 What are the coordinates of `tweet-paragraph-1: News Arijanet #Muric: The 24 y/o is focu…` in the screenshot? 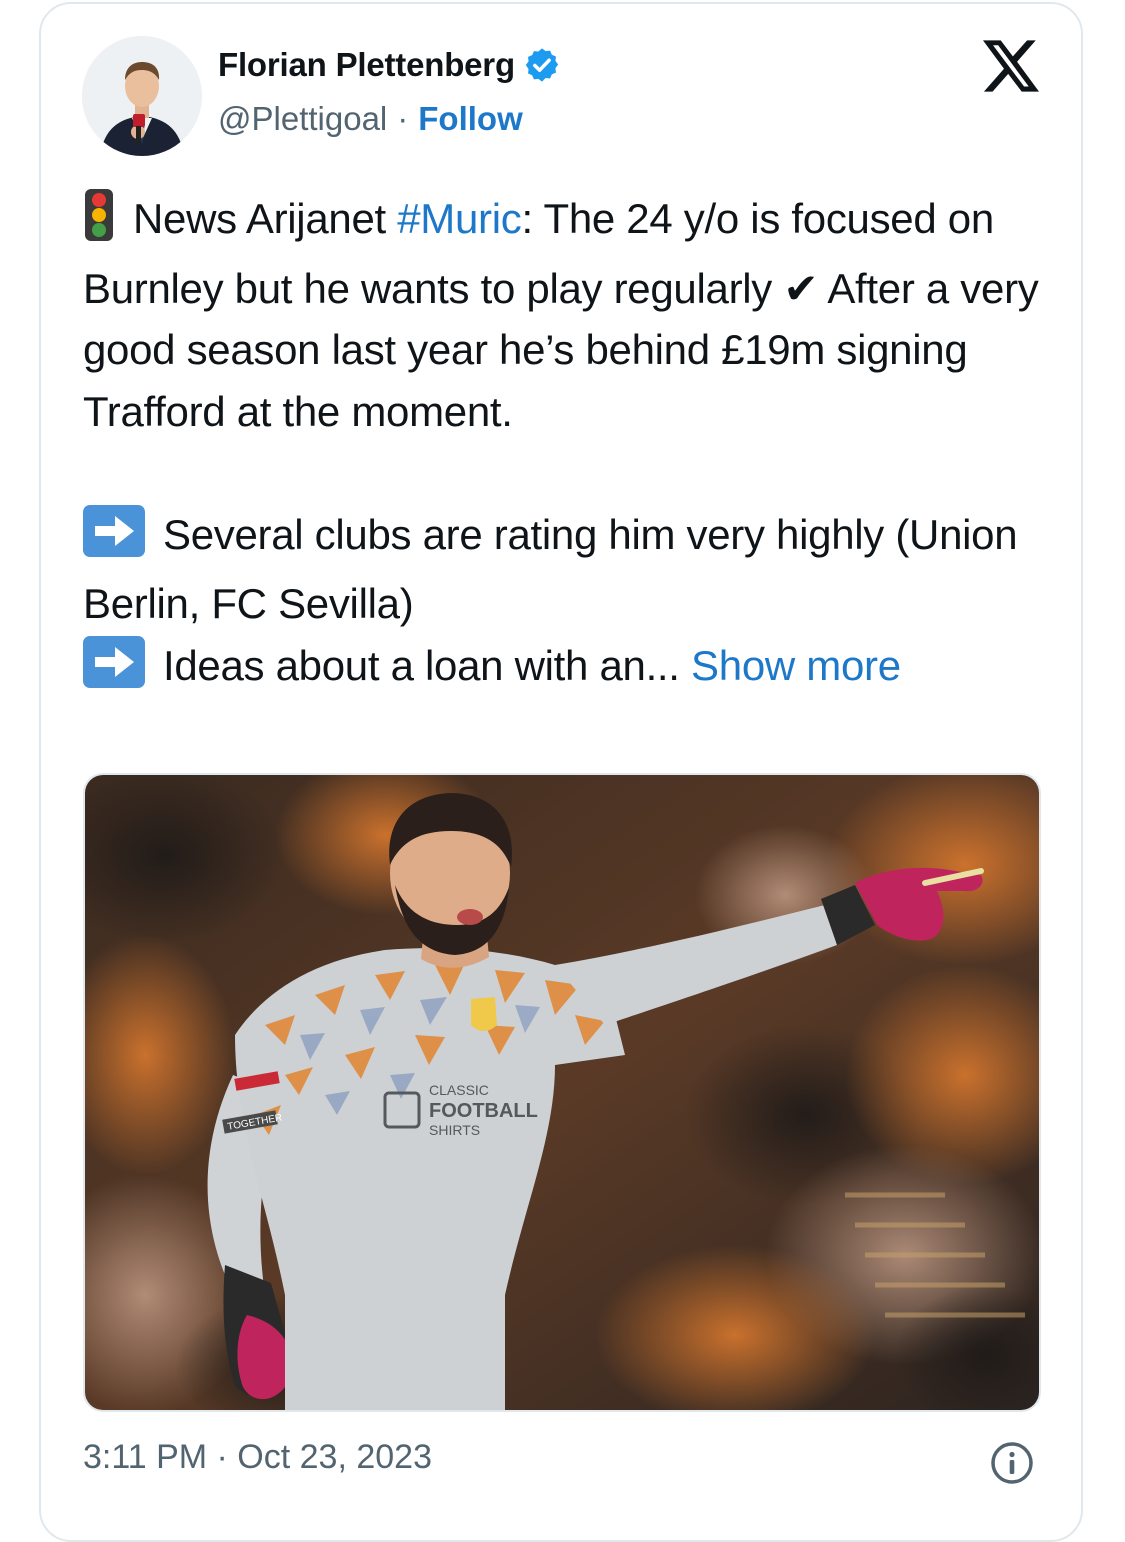 It's located at (570, 315).